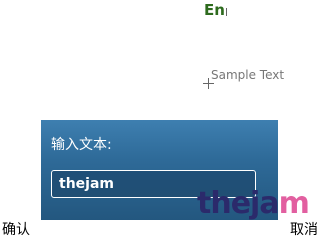  Describe the element at coordinates (294, 203) in the screenshot. I see `watermark-part-2: m` at that location.